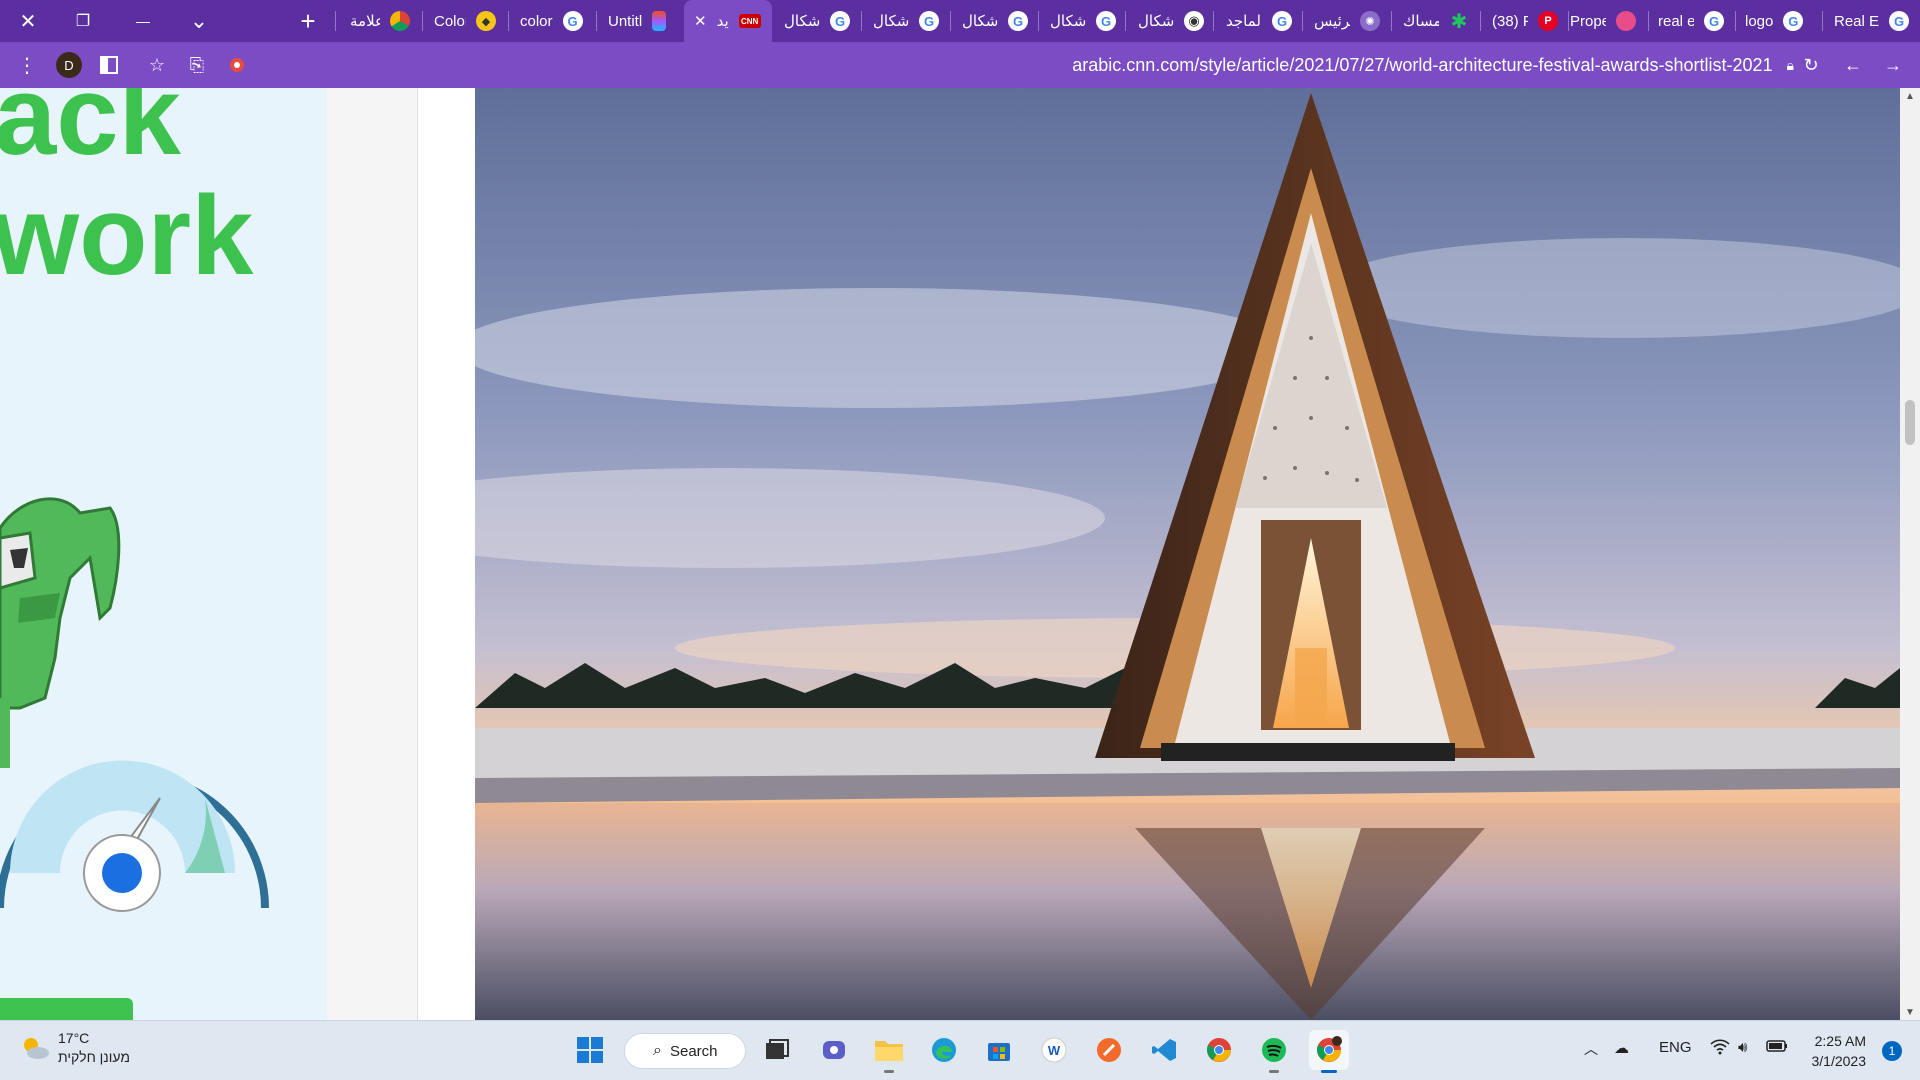 The height and width of the screenshot is (1080, 1920). Describe the element at coordinates (66, 1009) in the screenshot. I see `green-cta-button` at that location.